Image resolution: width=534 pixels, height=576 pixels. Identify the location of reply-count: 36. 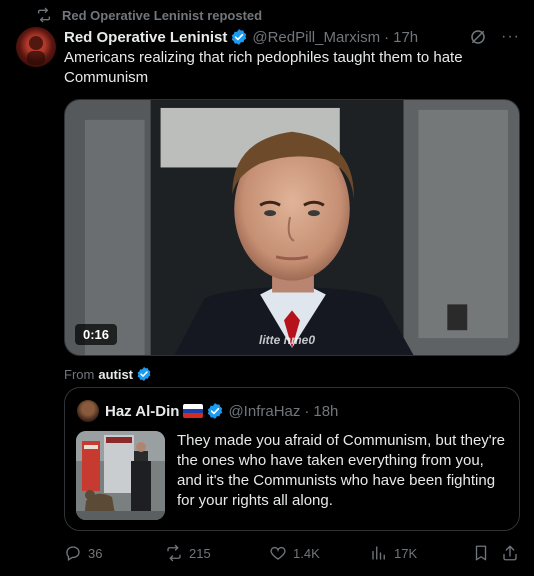
(95, 553).